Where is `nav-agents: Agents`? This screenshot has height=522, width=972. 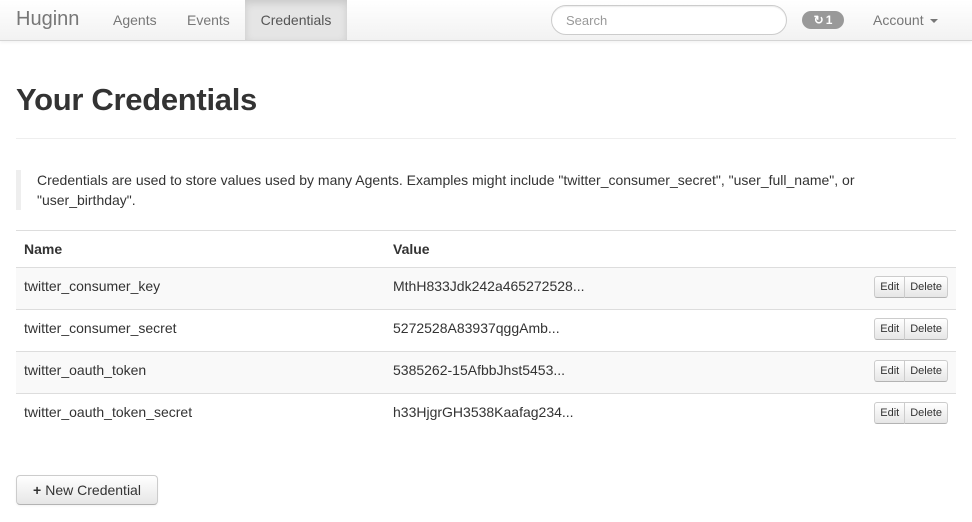 nav-agents: Agents is located at coordinates (135, 20).